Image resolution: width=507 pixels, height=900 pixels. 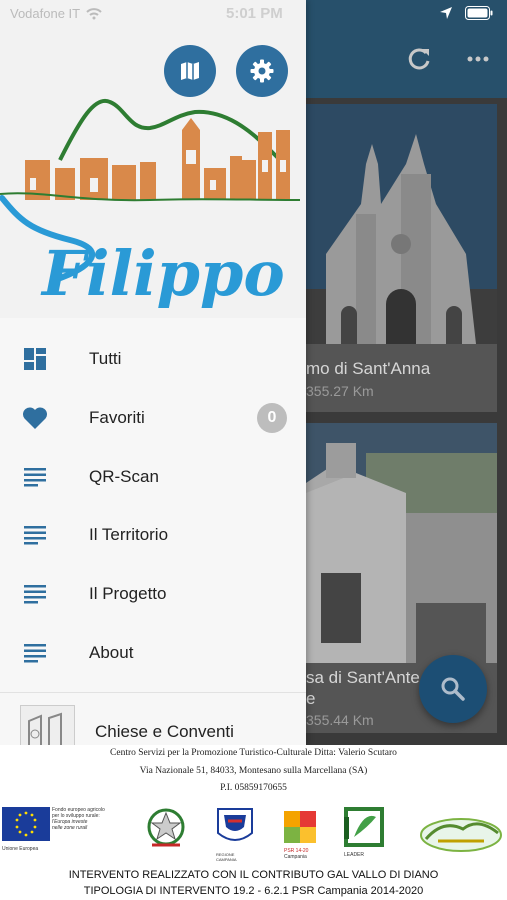 What do you see at coordinates (340, 720) in the screenshot?
I see `card-distance: 355.44 Km` at bounding box center [340, 720].